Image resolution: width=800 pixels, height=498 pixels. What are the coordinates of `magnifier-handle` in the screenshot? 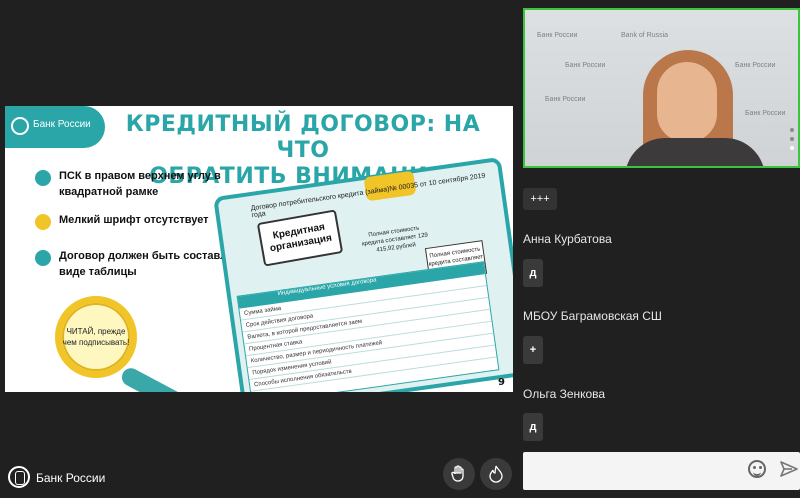 It's located at (154, 378).